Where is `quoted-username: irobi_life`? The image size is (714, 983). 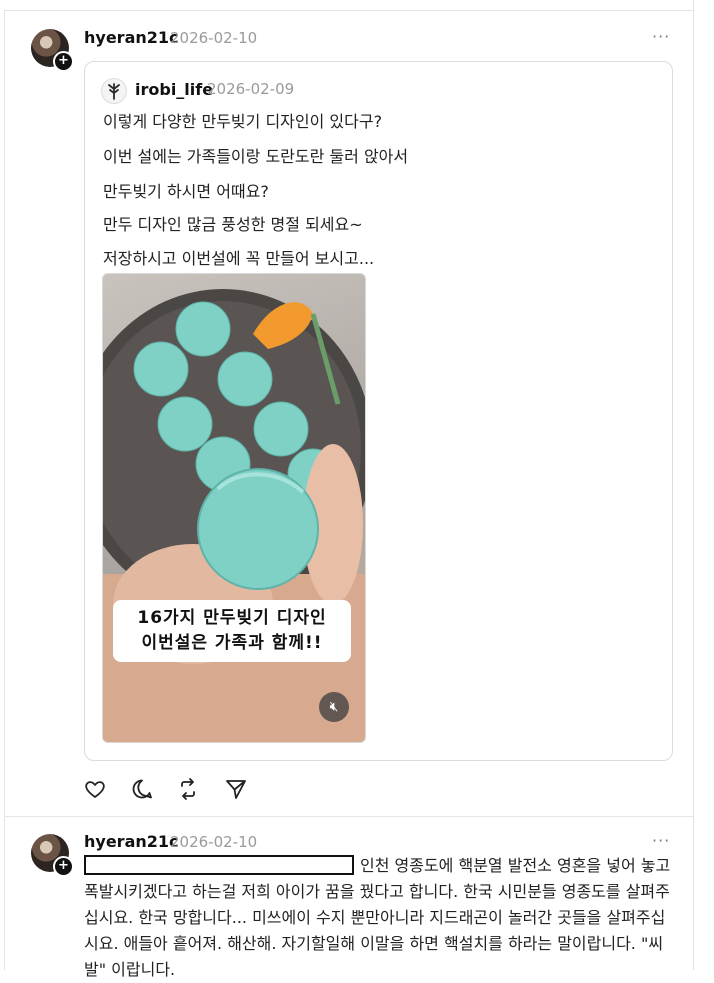
quoted-username: irobi_life is located at coordinates (174, 89).